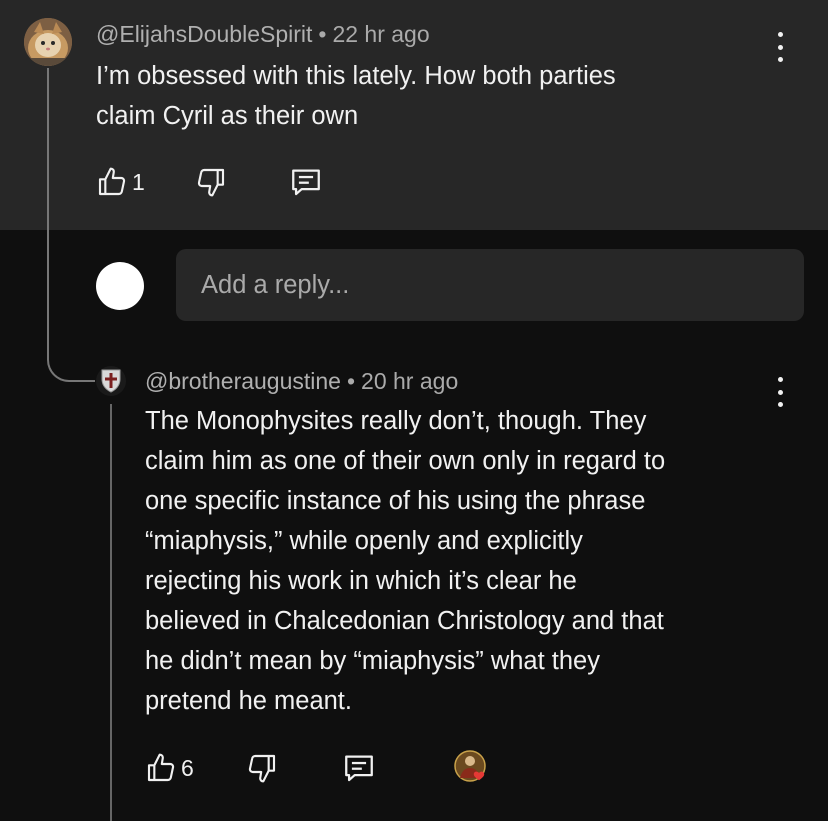 This screenshot has height=821, width=828. I want to click on thread-connector, so click(71, 361).